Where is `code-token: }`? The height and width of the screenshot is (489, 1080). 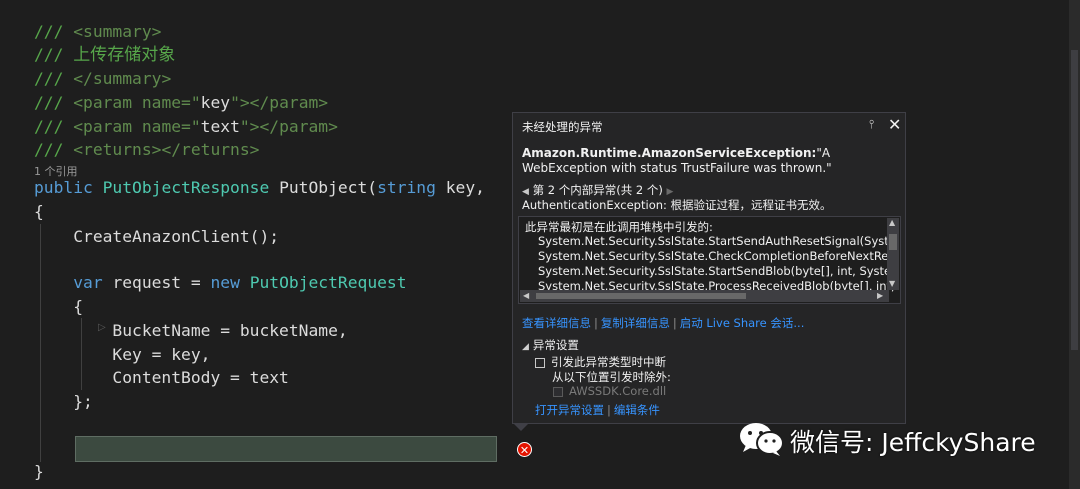
code-token: } is located at coordinates (39, 471).